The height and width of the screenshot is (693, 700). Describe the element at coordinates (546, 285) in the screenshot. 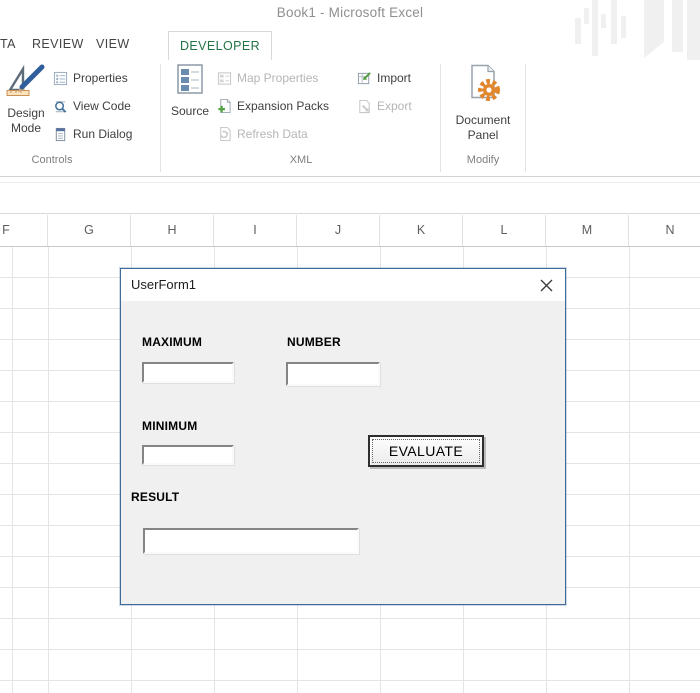

I see `close-icon` at that location.